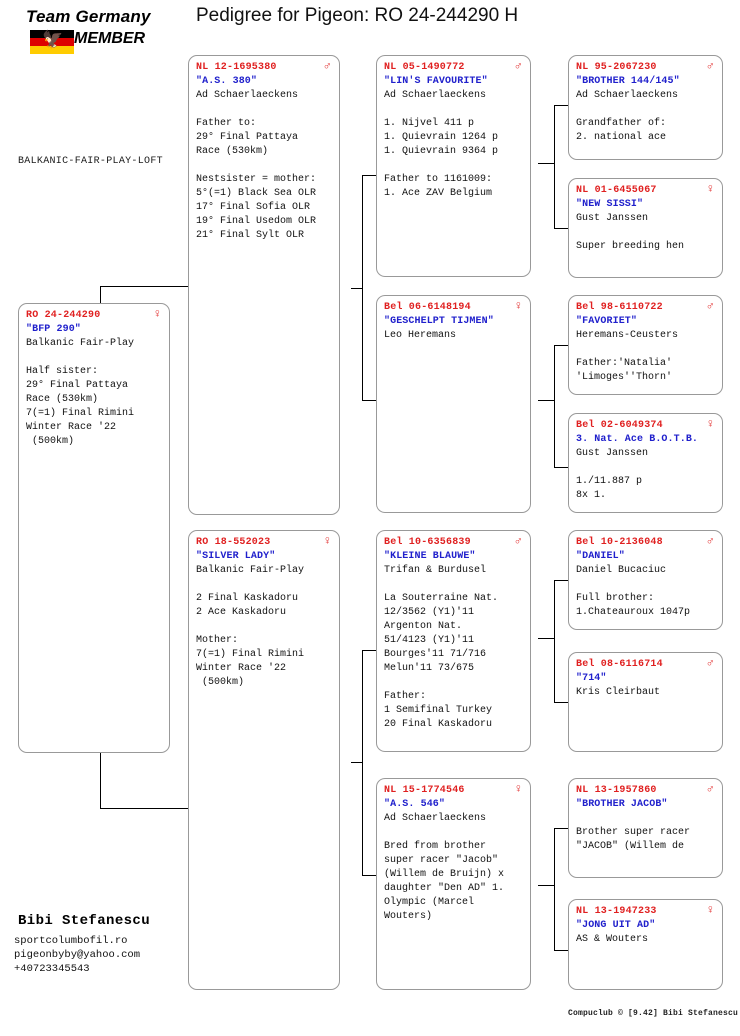 The height and width of the screenshot is (1036, 740). Describe the element at coordinates (622, 804) in the screenshot. I see `nickname: "BROTHER JACOB"` at that location.